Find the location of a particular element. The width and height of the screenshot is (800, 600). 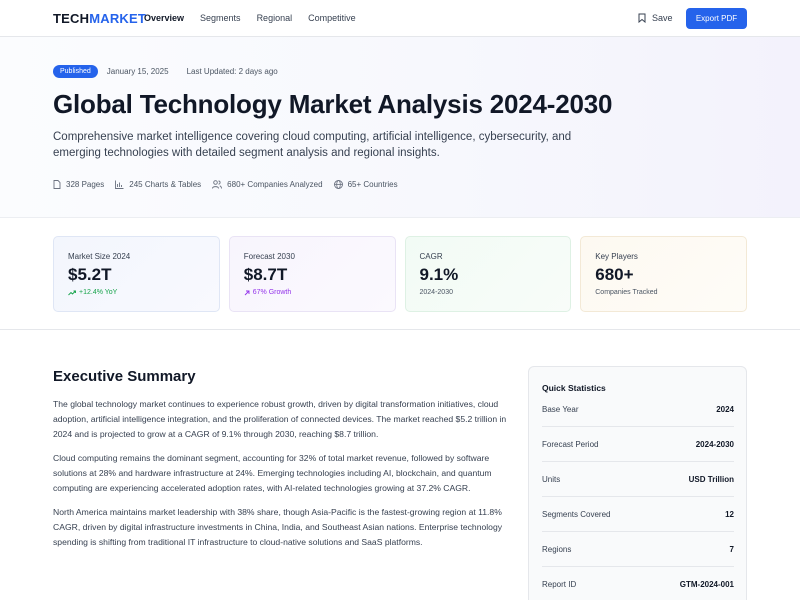

quick-stat-row: Base Year 2024 is located at coordinates (638, 409).